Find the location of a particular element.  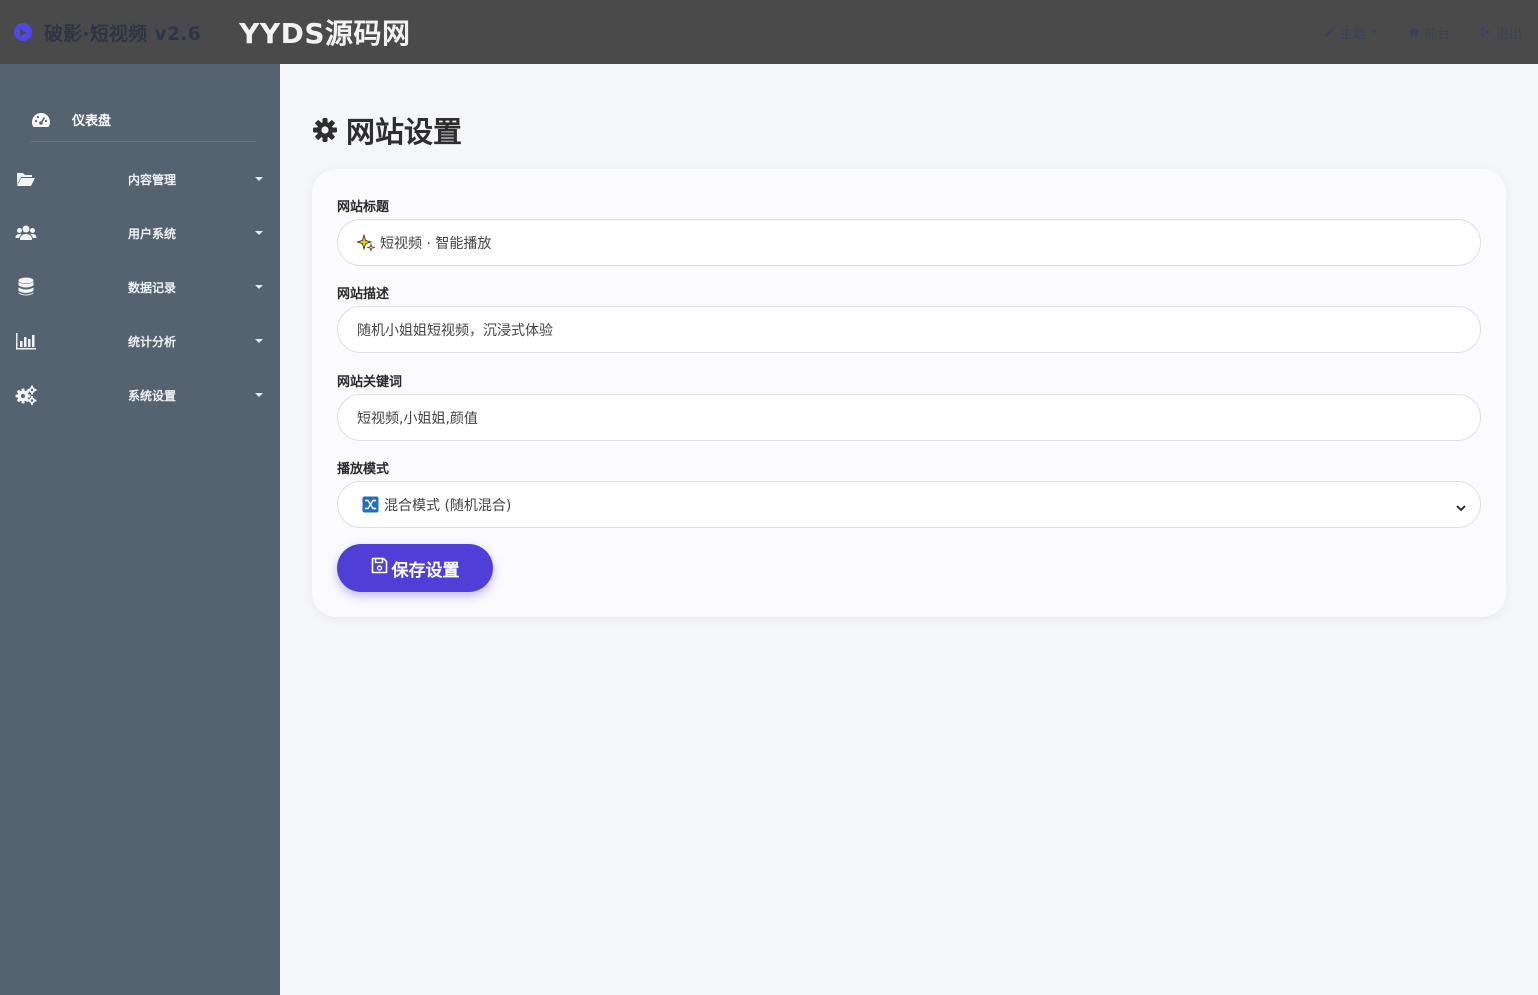

sidebar-item-data-records: 数据记录 is located at coordinates (140, 287).